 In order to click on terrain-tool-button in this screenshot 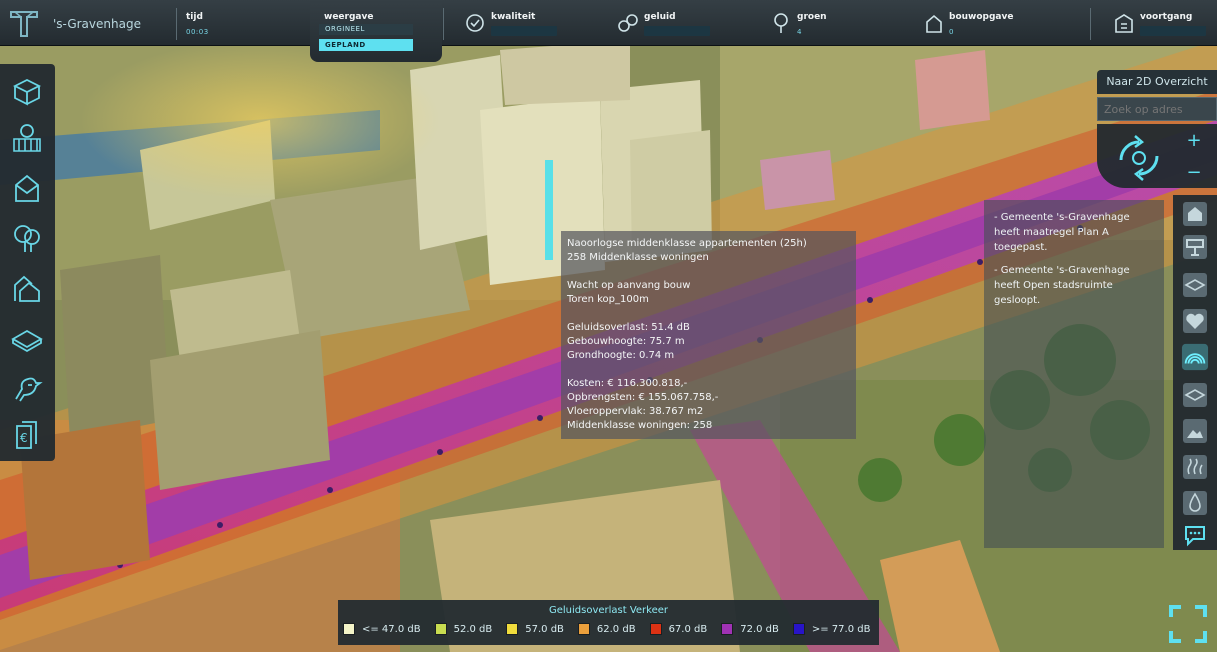, I will do `click(27, 338)`.